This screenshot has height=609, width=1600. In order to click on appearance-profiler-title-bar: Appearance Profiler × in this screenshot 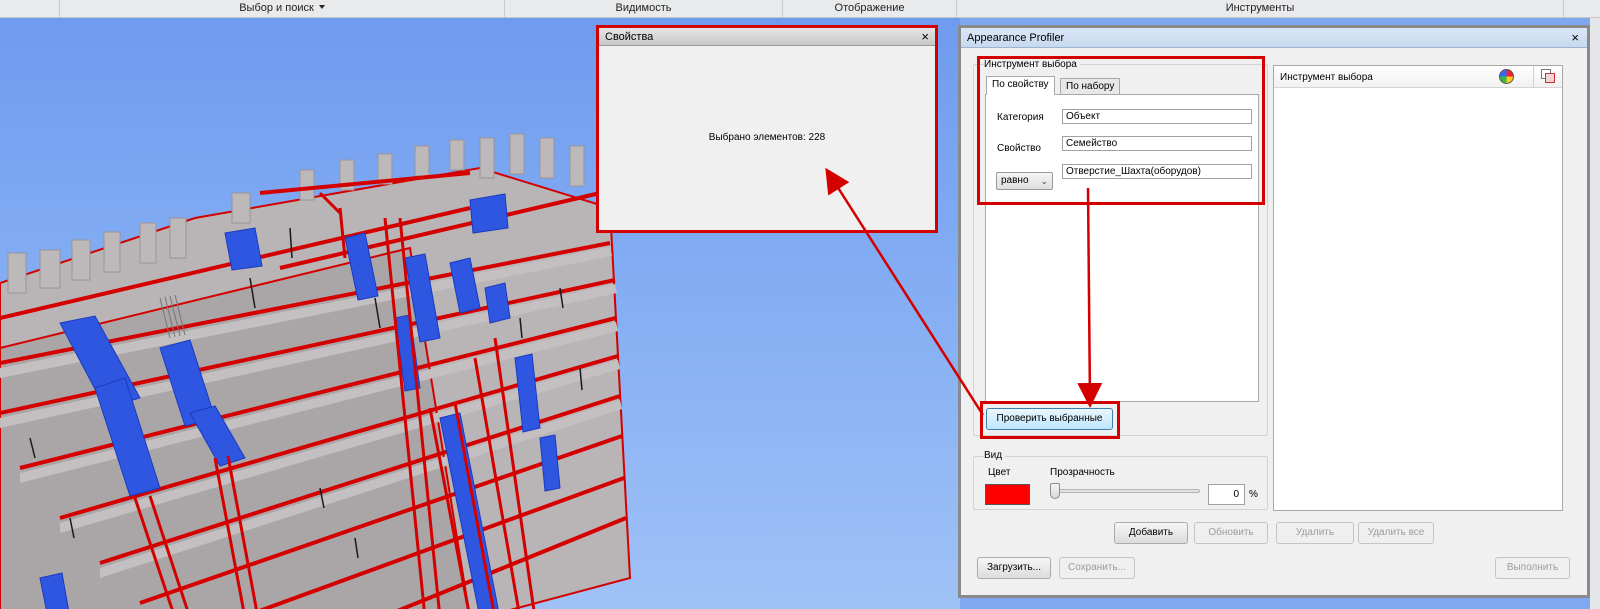, I will do `click(1274, 38)`.